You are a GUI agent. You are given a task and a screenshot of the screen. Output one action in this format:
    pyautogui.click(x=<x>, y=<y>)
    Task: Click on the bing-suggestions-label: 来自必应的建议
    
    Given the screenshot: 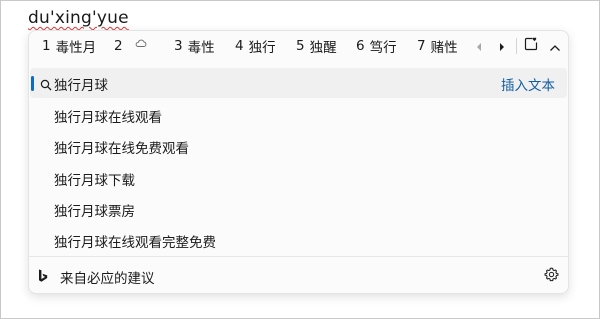 What is the action you would take?
    pyautogui.click(x=107, y=279)
    